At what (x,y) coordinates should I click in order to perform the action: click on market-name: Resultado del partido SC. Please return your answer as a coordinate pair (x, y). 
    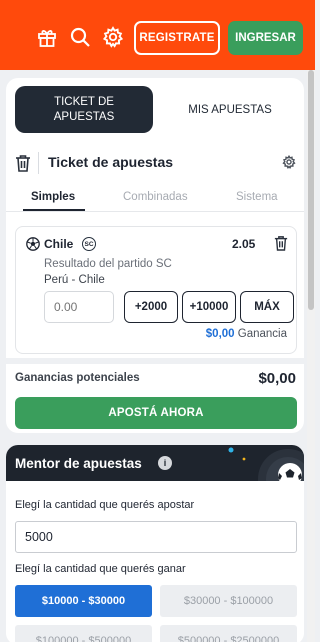
    Looking at the image, I should click on (108, 264).